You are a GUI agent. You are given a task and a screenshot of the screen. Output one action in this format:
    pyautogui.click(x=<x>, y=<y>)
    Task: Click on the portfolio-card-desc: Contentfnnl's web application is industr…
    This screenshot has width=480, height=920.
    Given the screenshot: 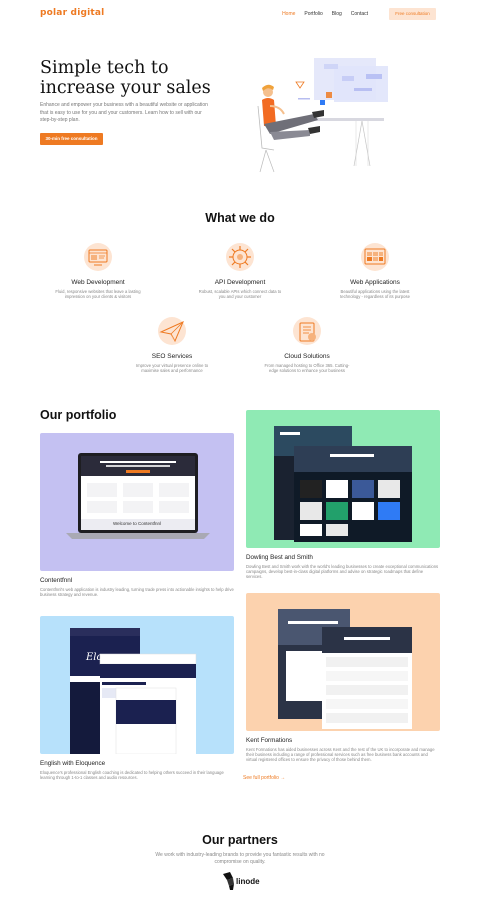 What is the action you would take?
    pyautogui.click(x=137, y=592)
    